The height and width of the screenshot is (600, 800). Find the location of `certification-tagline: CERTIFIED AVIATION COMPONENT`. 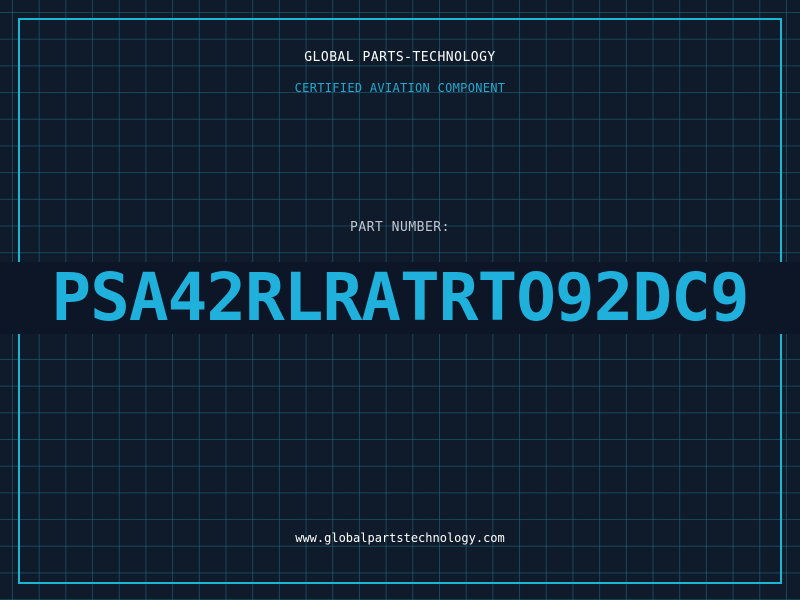

certification-tagline: CERTIFIED AVIATION COMPONENT is located at coordinates (400, 88).